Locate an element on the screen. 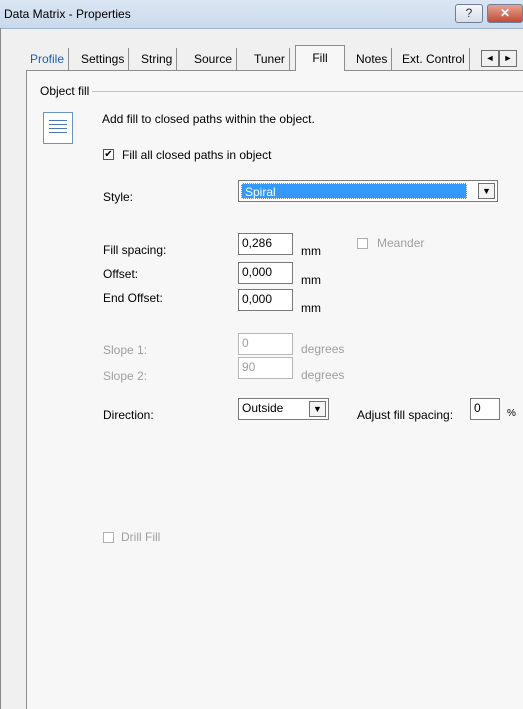 This screenshot has width=523, height=709. offset-label: Offset: is located at coordinates (121, 274).